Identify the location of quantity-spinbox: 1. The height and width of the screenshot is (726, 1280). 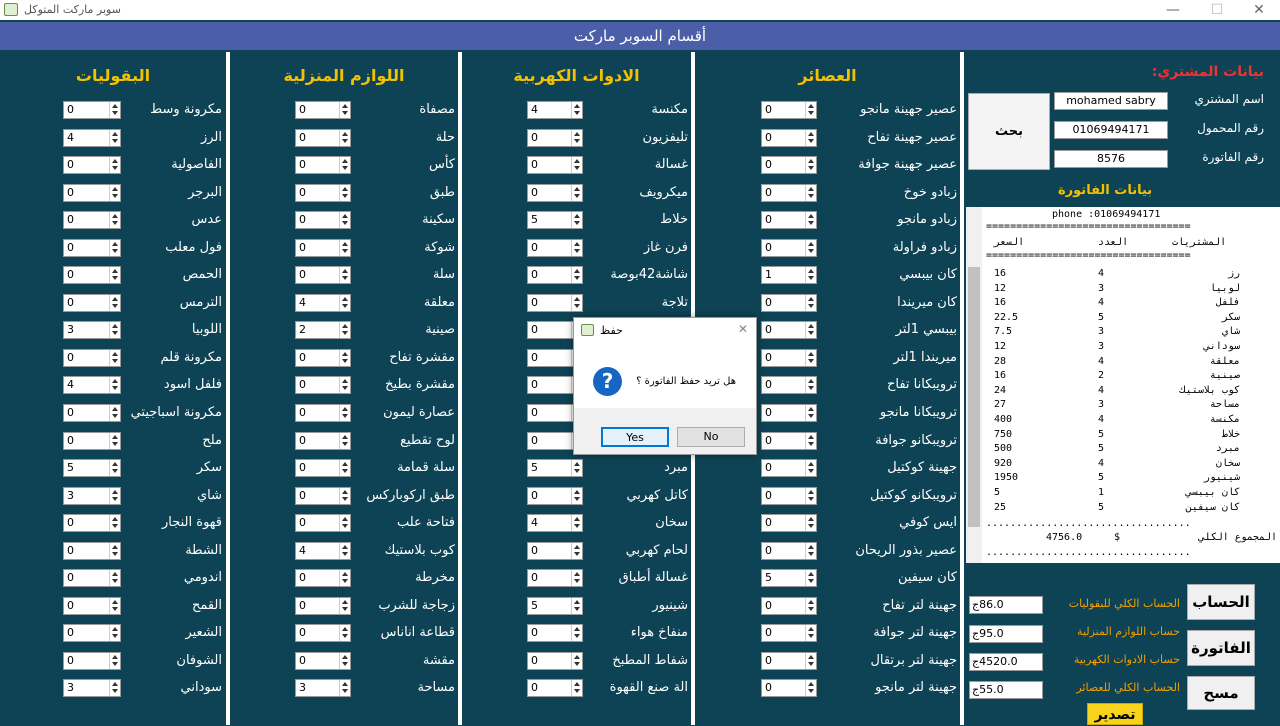
(789, 275).